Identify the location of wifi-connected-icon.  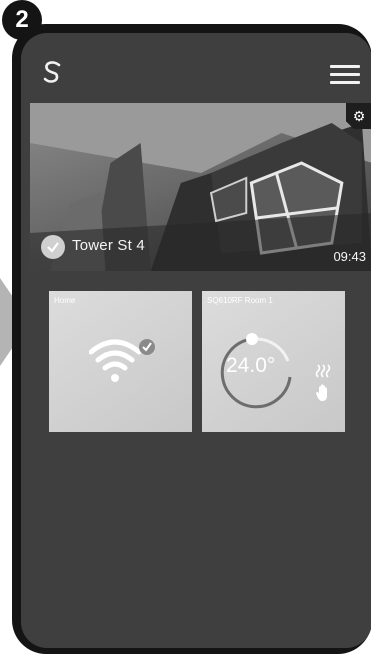
(122, 360).